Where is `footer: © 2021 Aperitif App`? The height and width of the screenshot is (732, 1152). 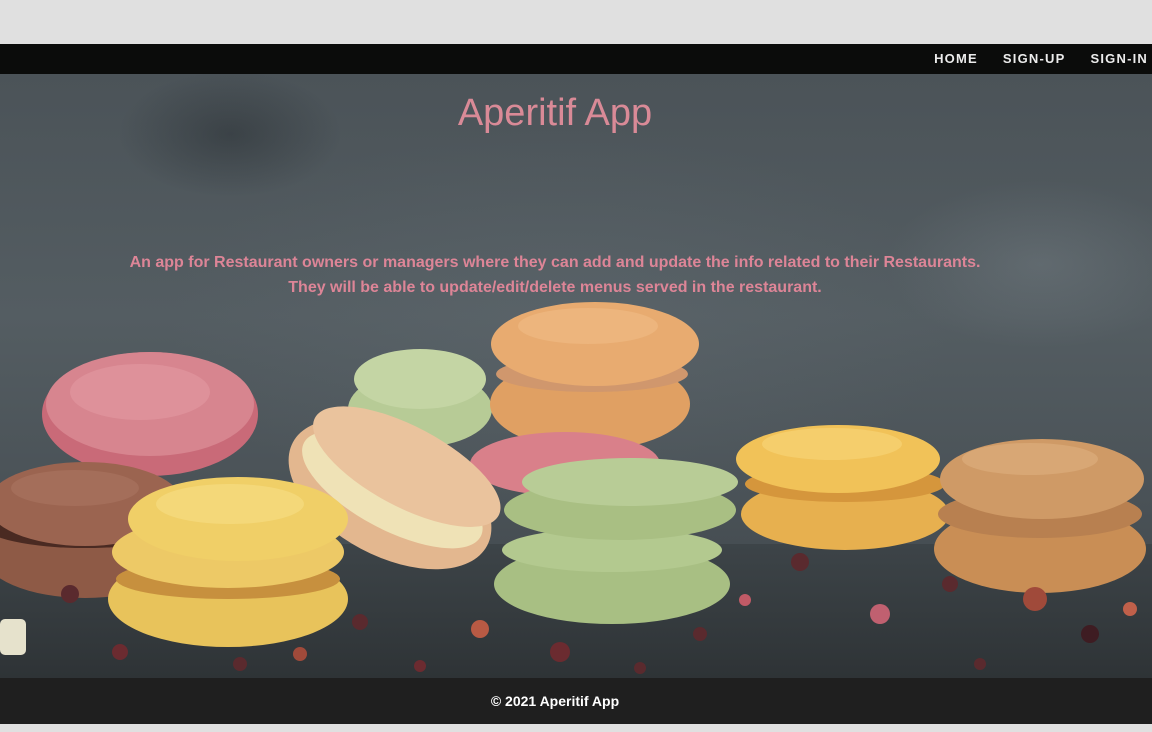
footer: © 2021 Aperitif App is located at coordinates (576, 701).